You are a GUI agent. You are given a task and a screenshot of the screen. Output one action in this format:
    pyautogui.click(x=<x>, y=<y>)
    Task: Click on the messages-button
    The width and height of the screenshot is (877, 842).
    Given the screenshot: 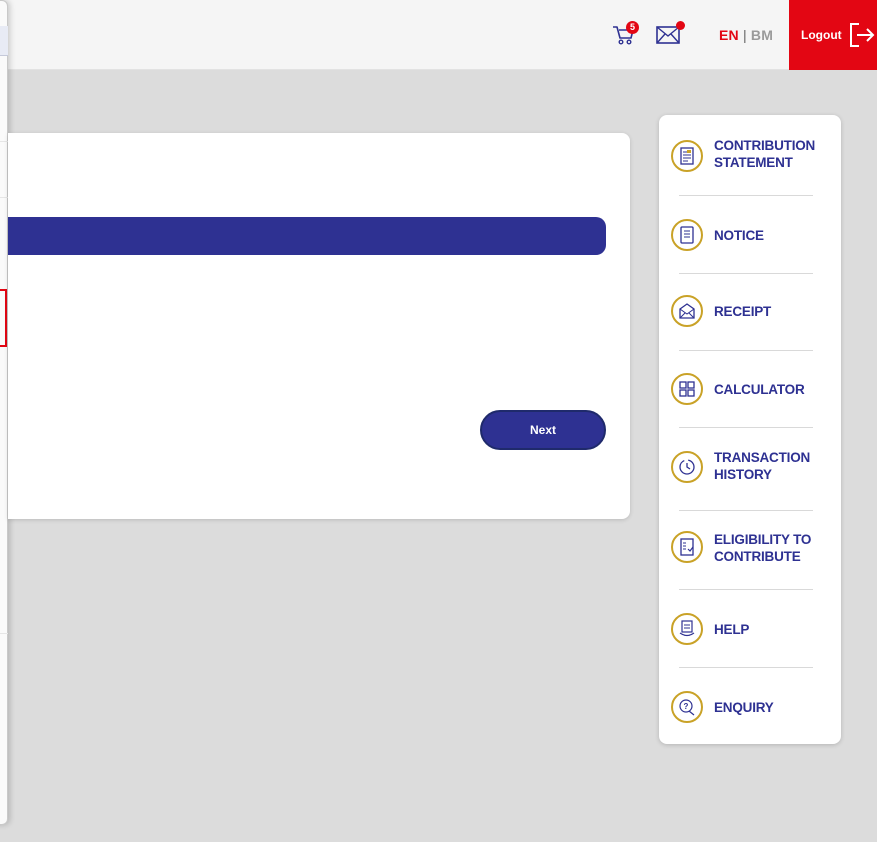 What is the action you would take?
    pyautogui.click(x=671, y=34)
    